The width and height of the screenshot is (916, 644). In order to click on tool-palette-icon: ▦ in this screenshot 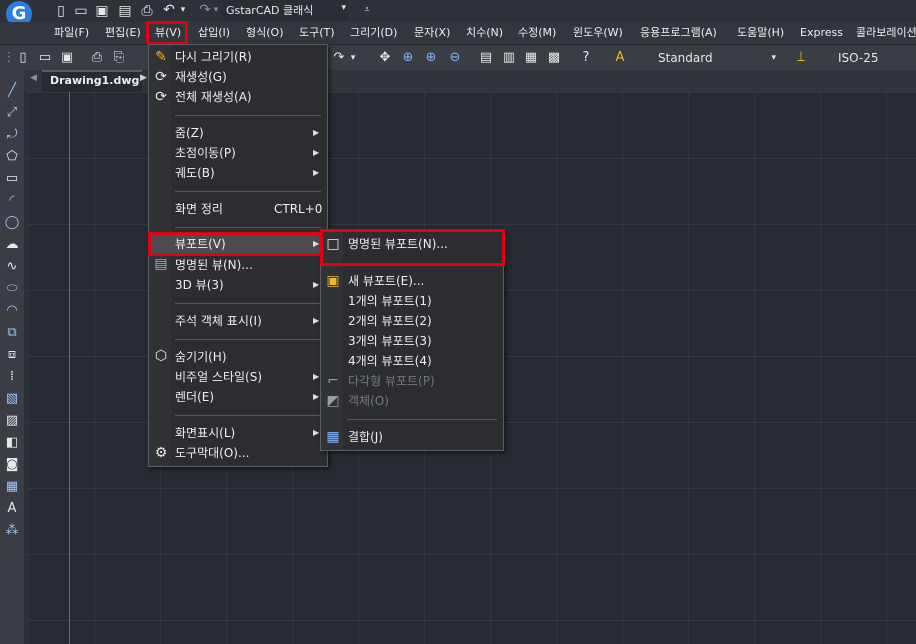, I will do `click(531, 58)`.